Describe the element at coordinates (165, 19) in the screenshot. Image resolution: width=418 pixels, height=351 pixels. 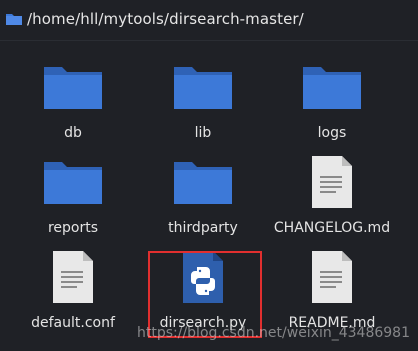
I see `current-path: /home/hll/mytools/dirsearch-master/` at that location.